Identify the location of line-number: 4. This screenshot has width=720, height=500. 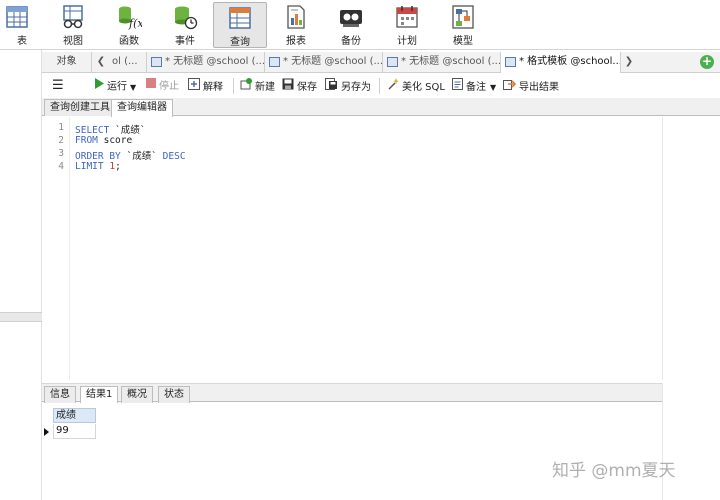
(61, 166).